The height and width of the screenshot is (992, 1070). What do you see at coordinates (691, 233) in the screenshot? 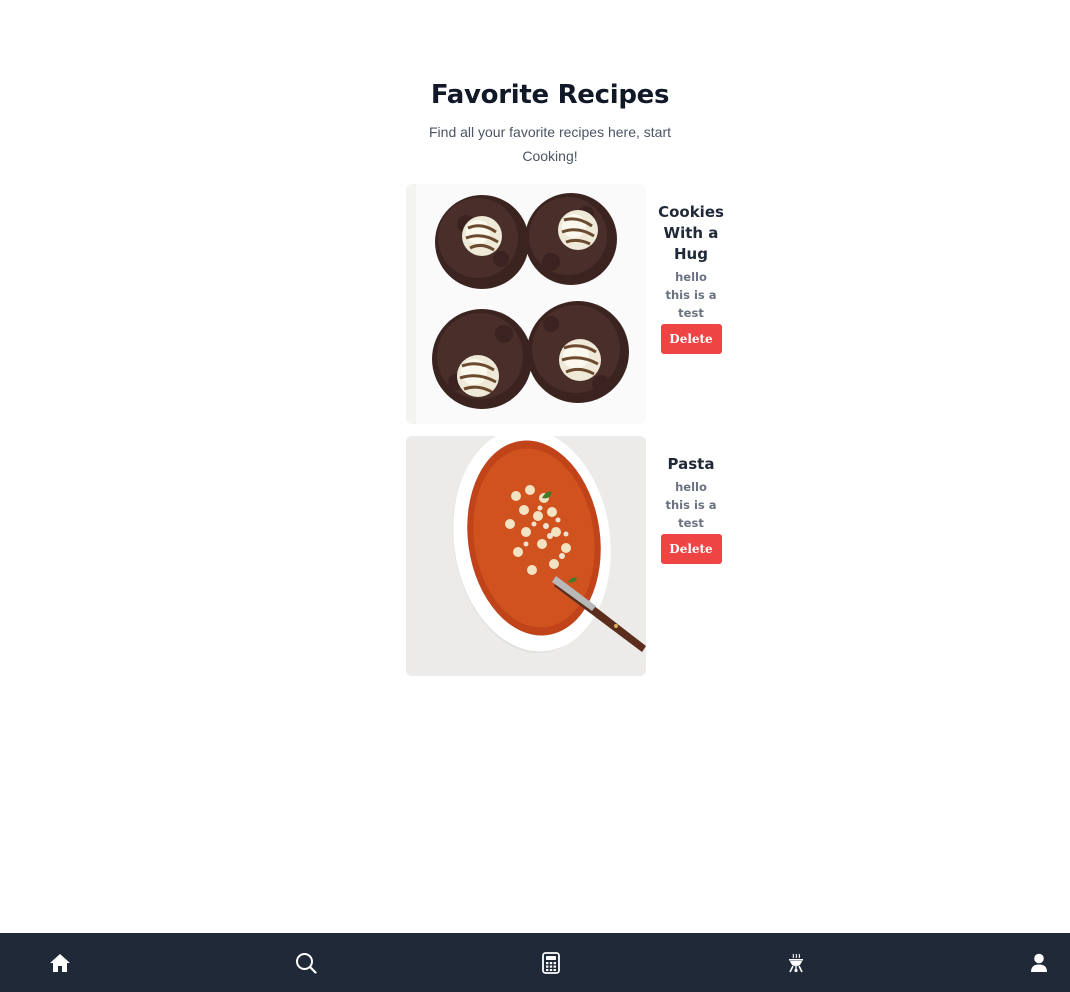
I see `recipe-name: Cookies With a Hug` at bounding box center [691, 233].